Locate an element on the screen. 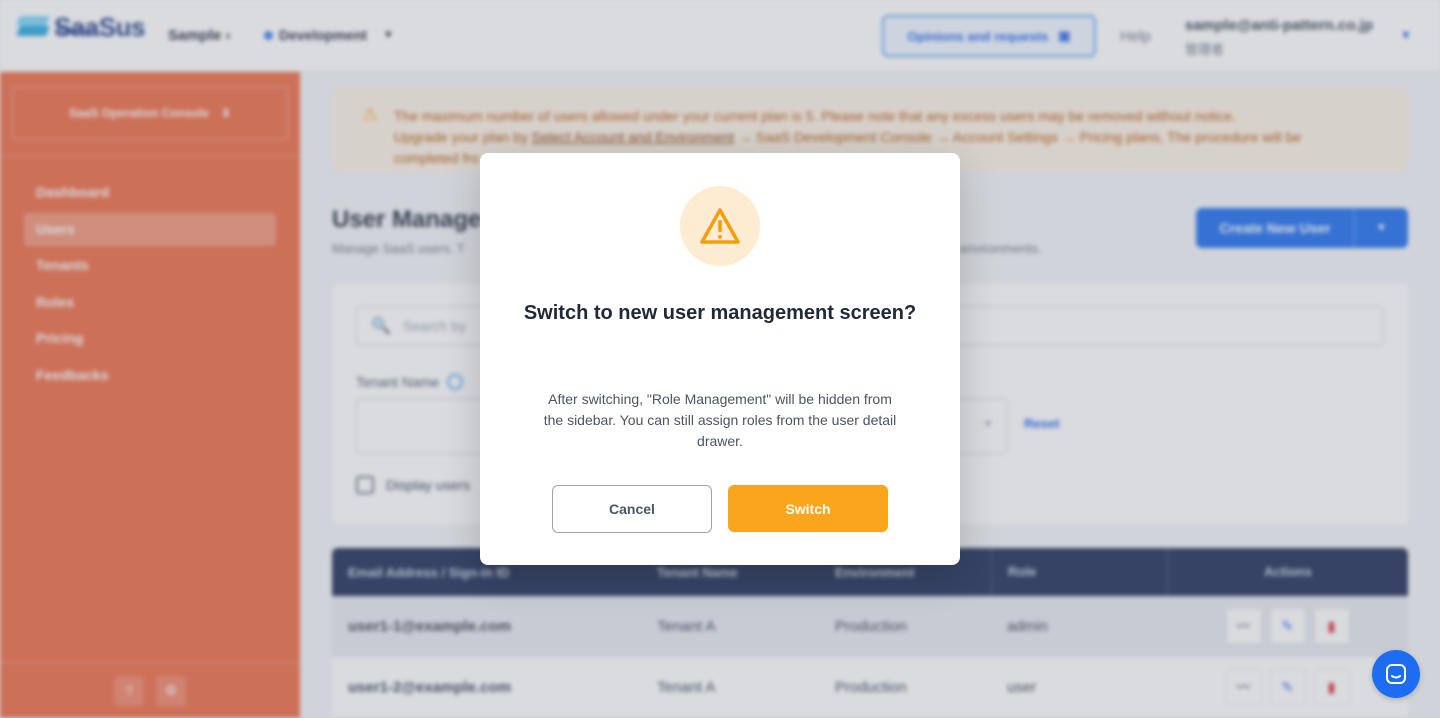 The image size is (1440, 718). warning-icon is located at coordinates (720, 226).